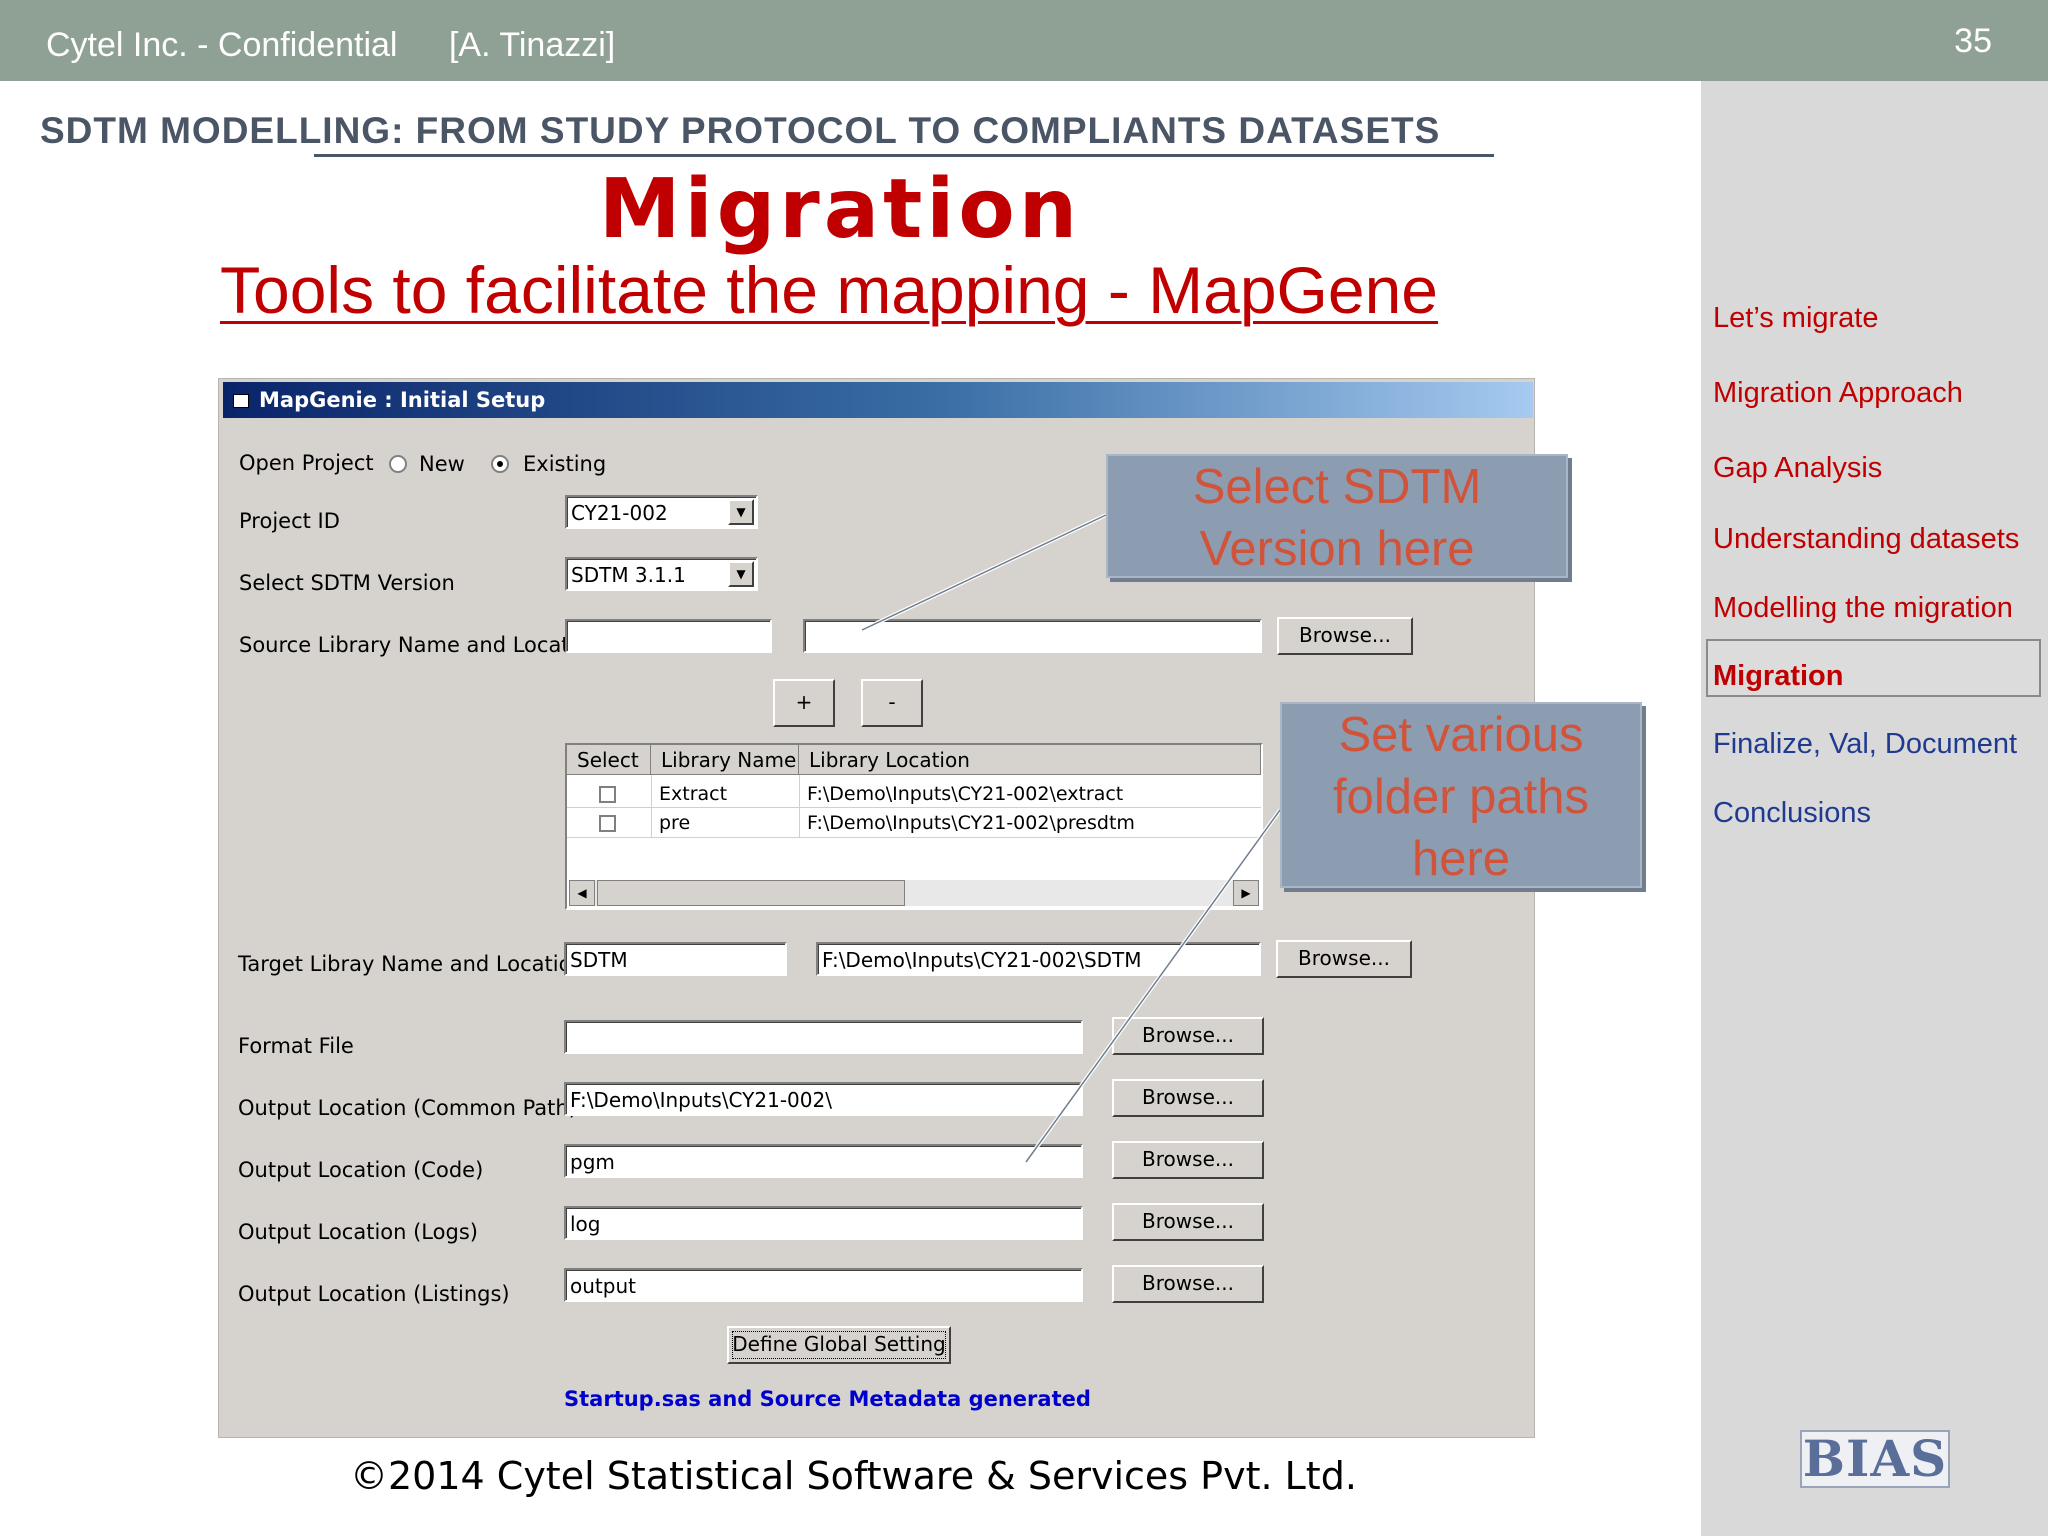 Image resolution: width=2048 pixels, height=1536 pixels. I want to click on callout-folders-line1: Set various, so click(1461, 735).